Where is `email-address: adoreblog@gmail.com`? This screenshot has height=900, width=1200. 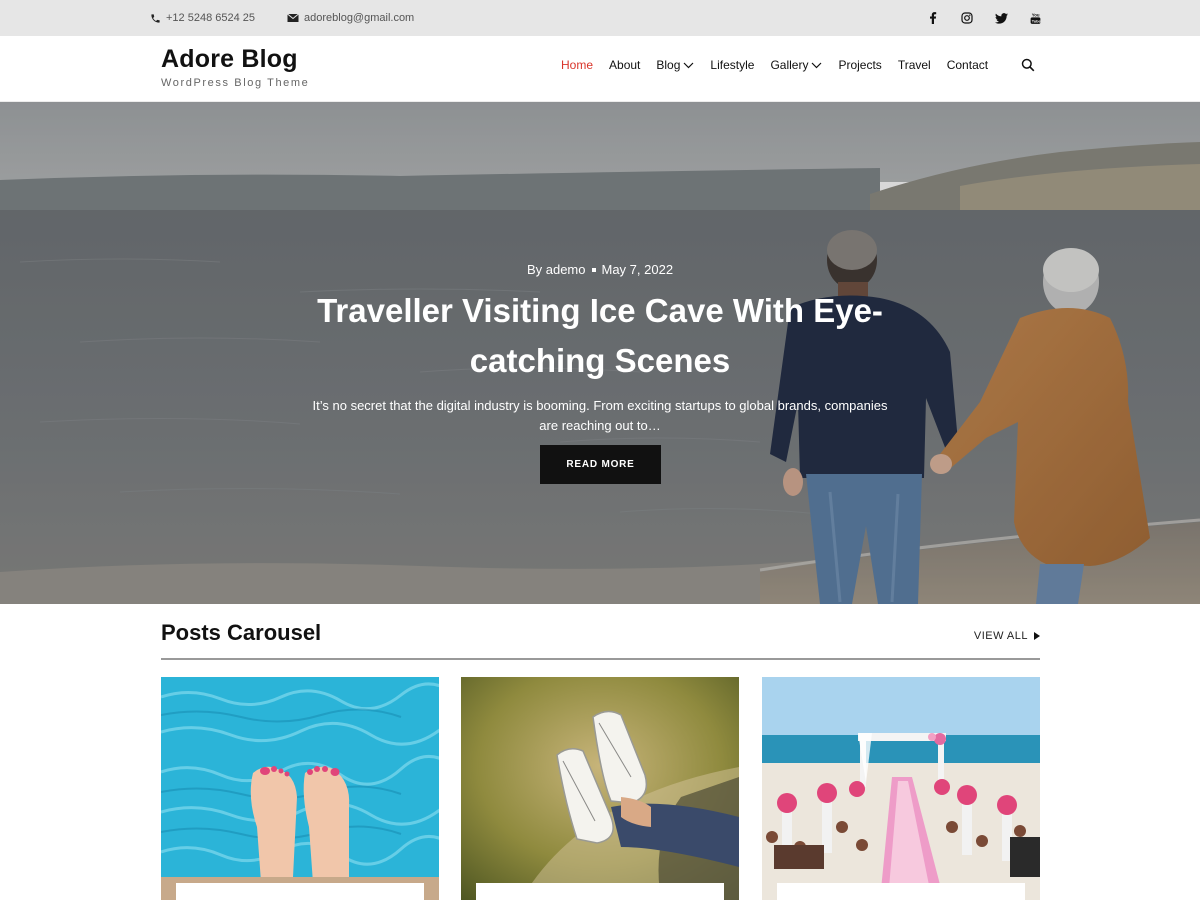 email-address: adoreblog@gmail.com is located at coordinates (359, 18).